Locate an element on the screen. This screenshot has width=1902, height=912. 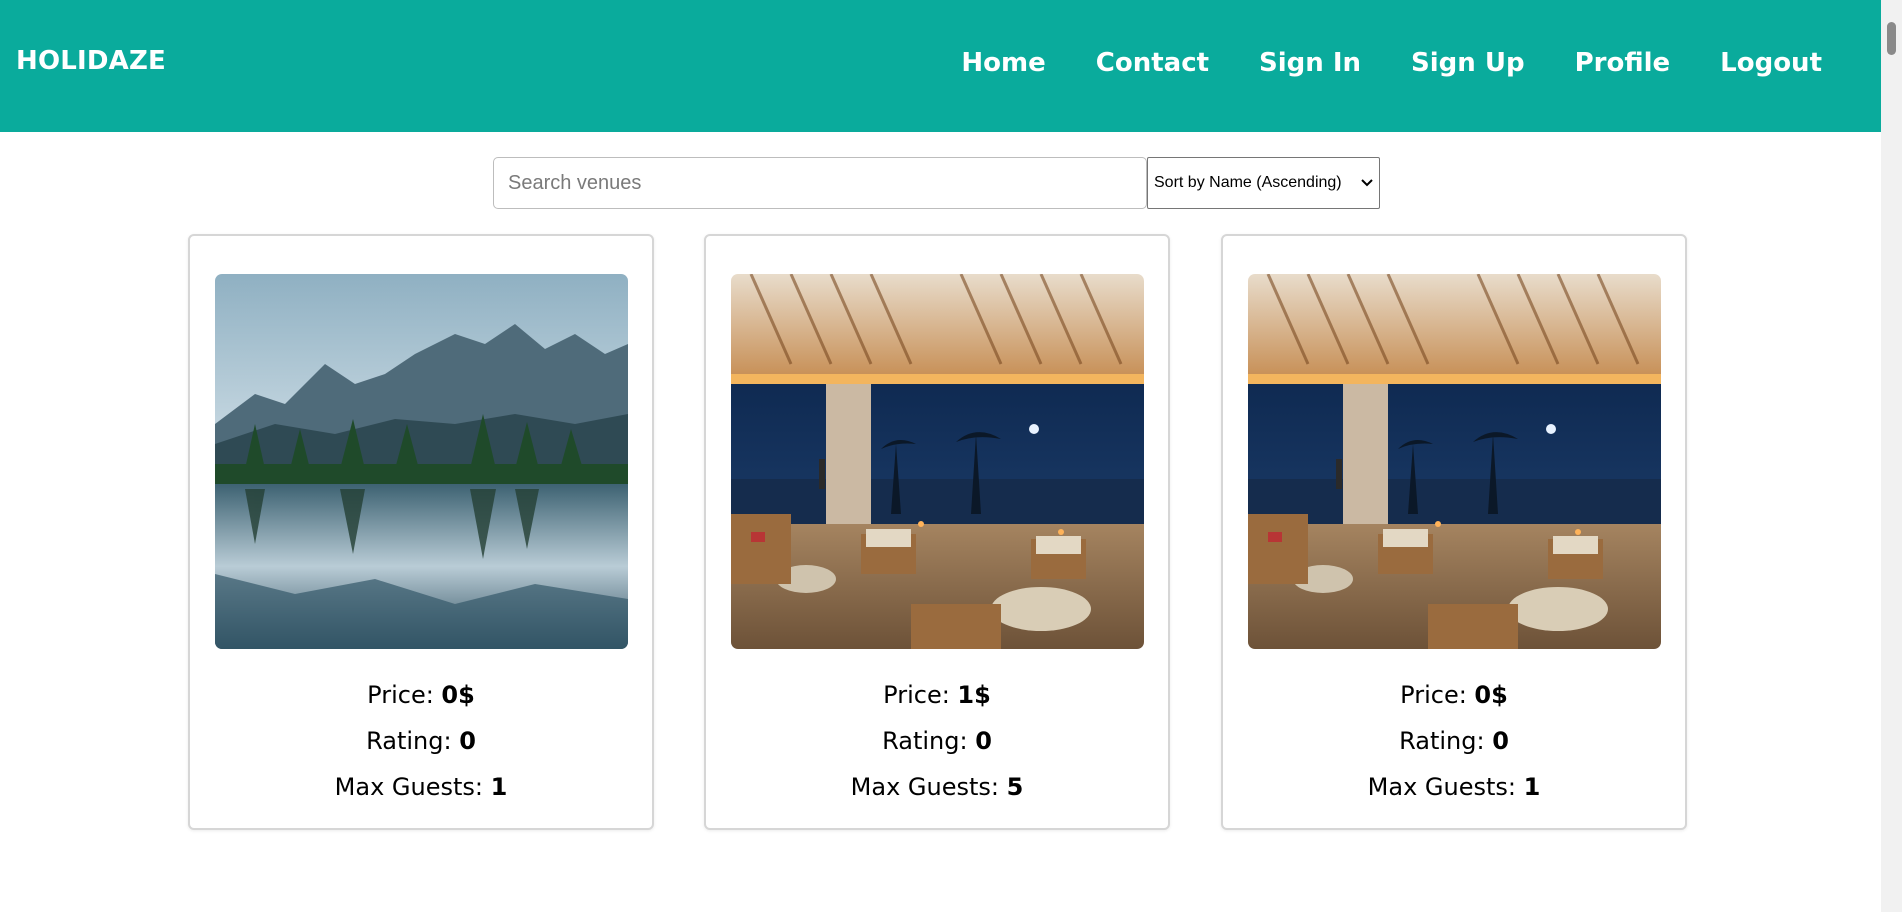
price-value: 1$ is located at coordinates (974, 695).